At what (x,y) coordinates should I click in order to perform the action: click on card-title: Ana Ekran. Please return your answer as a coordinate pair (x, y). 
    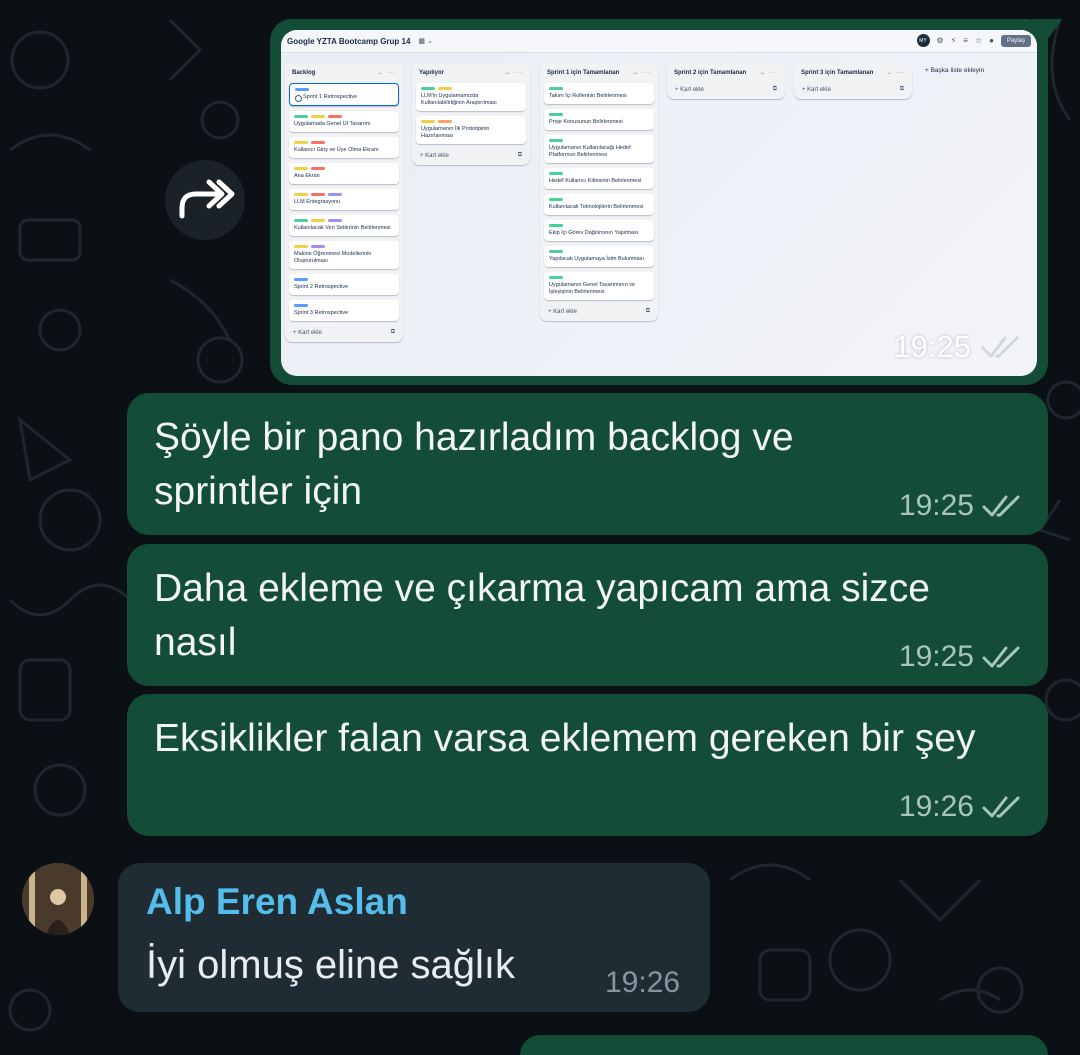
    Looking at the image, I should click on (307, 176).